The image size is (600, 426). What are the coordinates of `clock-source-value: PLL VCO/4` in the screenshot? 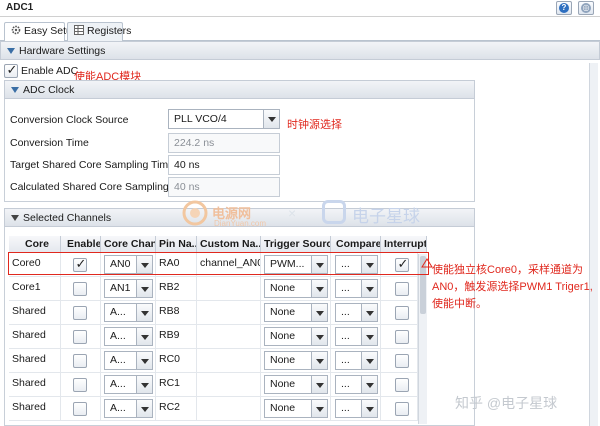 It's located at (200, 119).